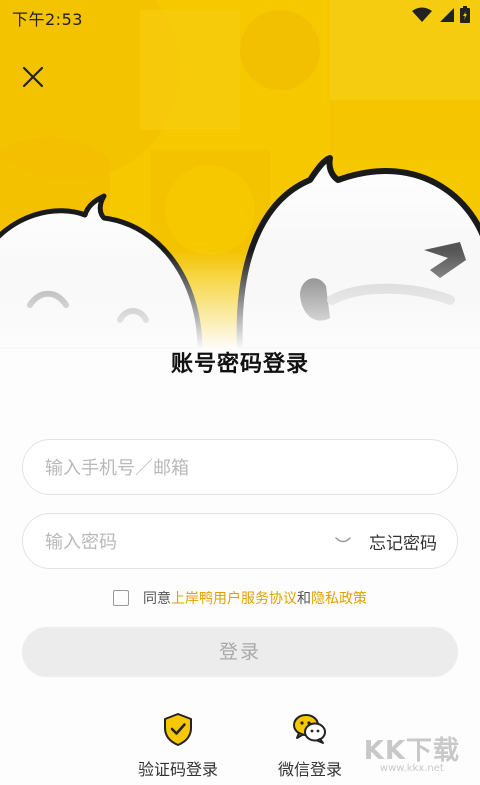 Image resolution: width=480 pixels, height=785 pixels. What do you see at coordinates (195, 542) in the screenshot?
I see `password-input` at bounding box center [195, 542].